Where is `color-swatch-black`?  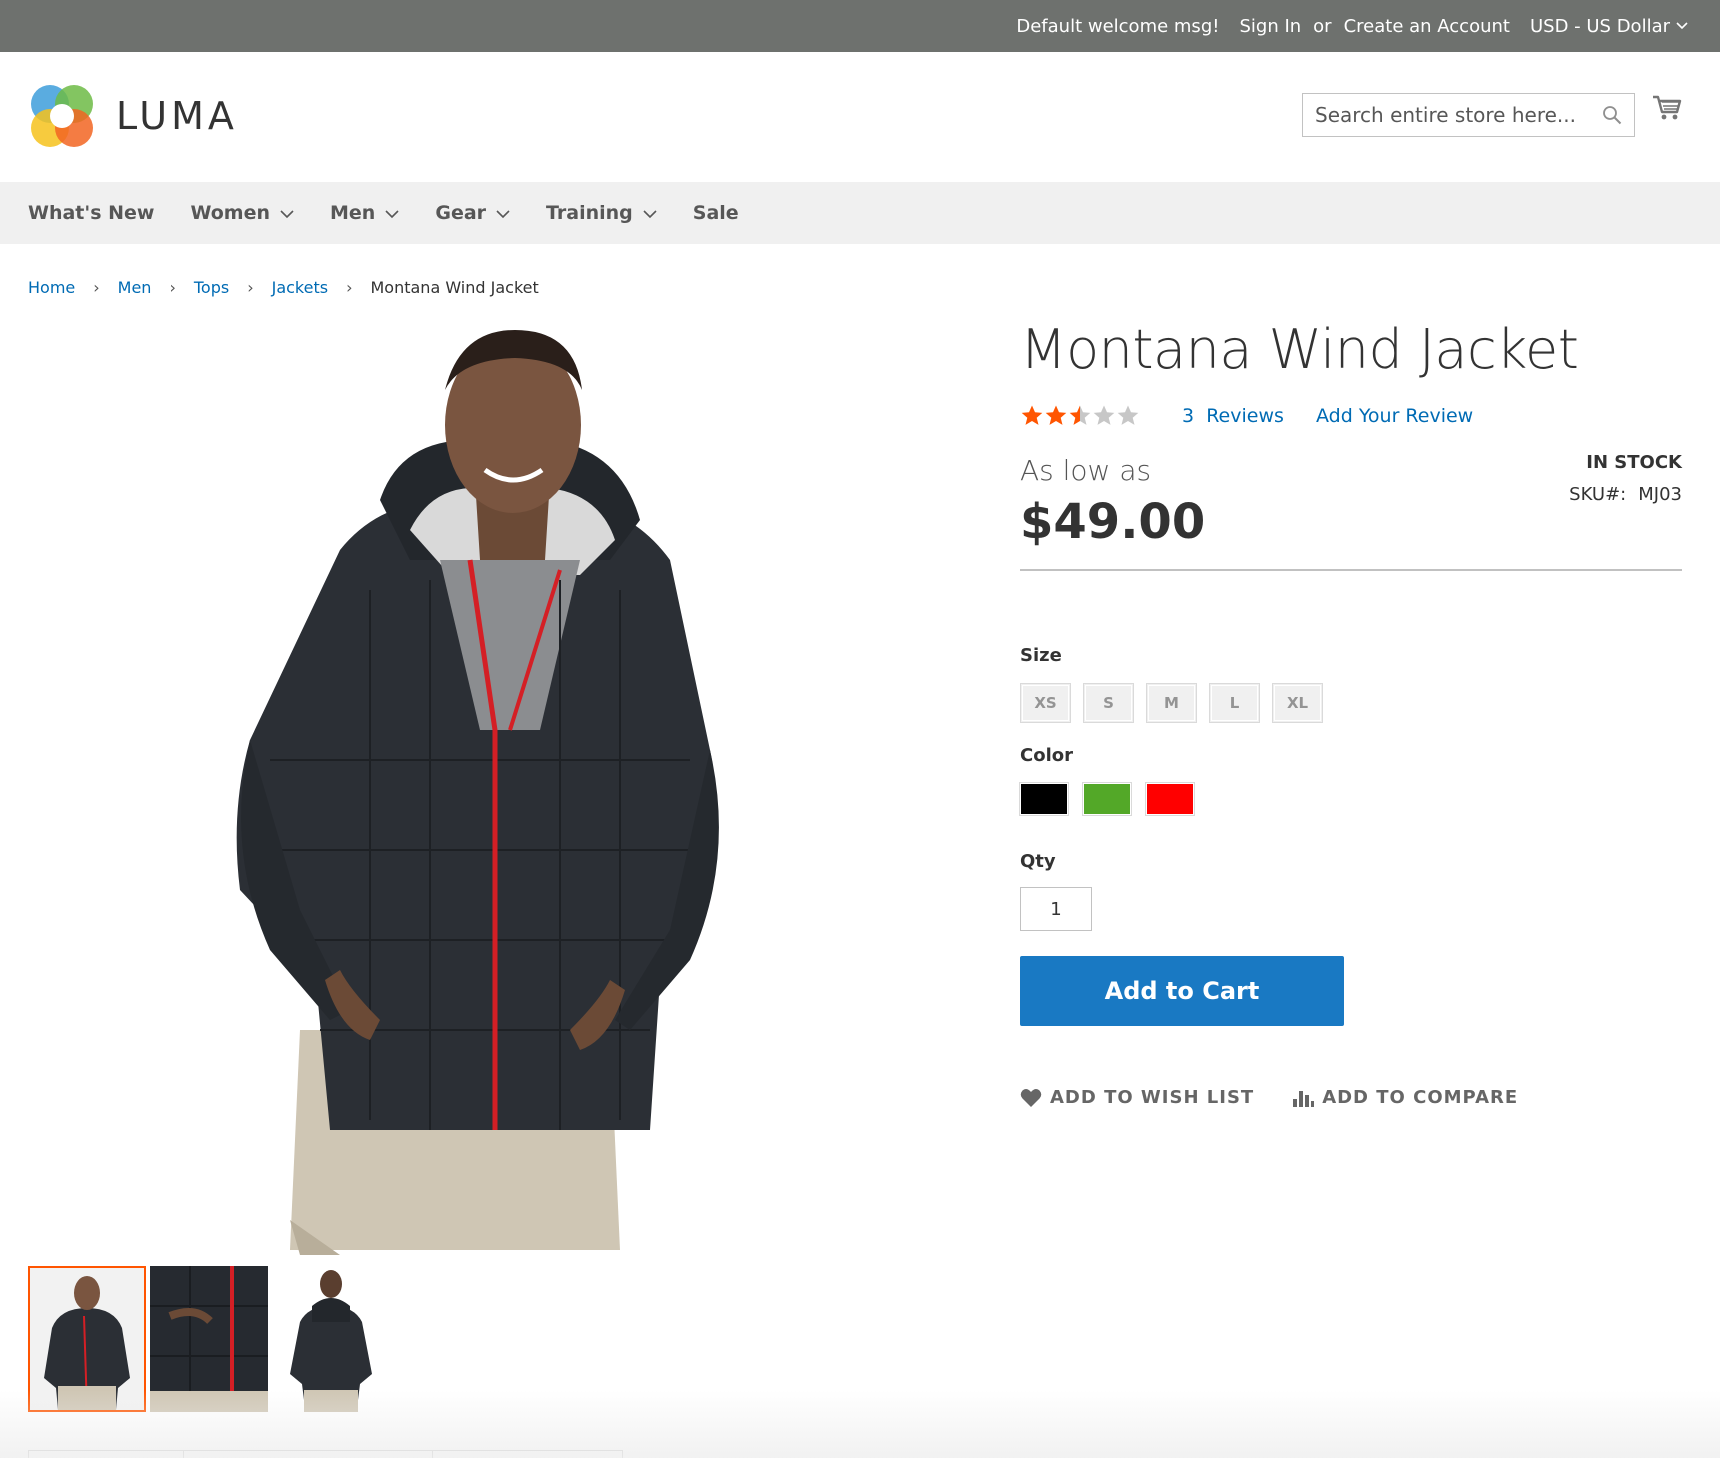
color-swatch-black is located at coordinates (1044, 799).